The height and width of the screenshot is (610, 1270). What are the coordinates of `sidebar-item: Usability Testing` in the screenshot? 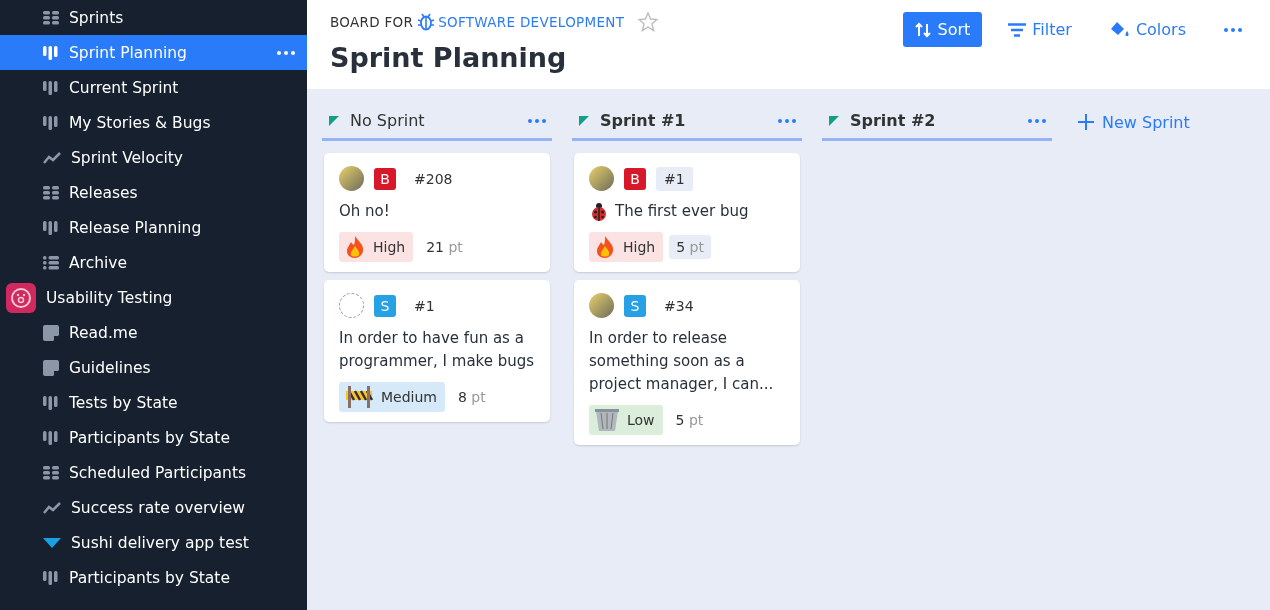 It's located at (153, 297).